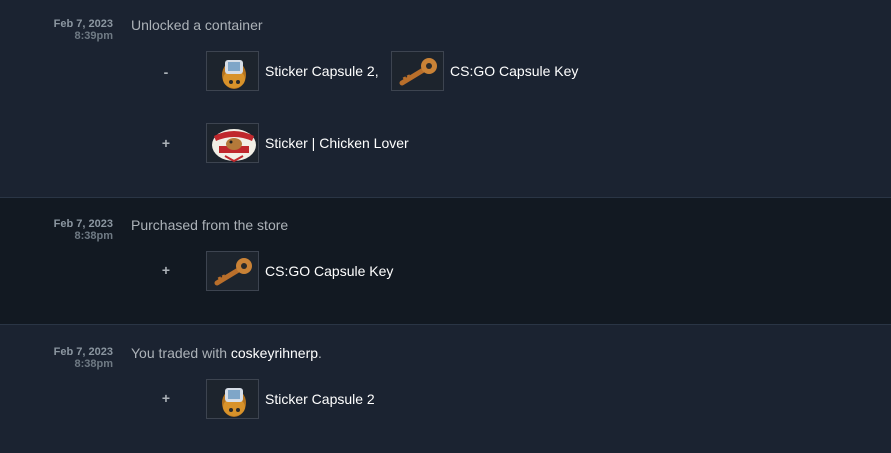 This screenshot has width=891, height=453. Describe the element at coordinates (93, 36) in the screenshot. I see `time-text: 8:39pm` at that location.